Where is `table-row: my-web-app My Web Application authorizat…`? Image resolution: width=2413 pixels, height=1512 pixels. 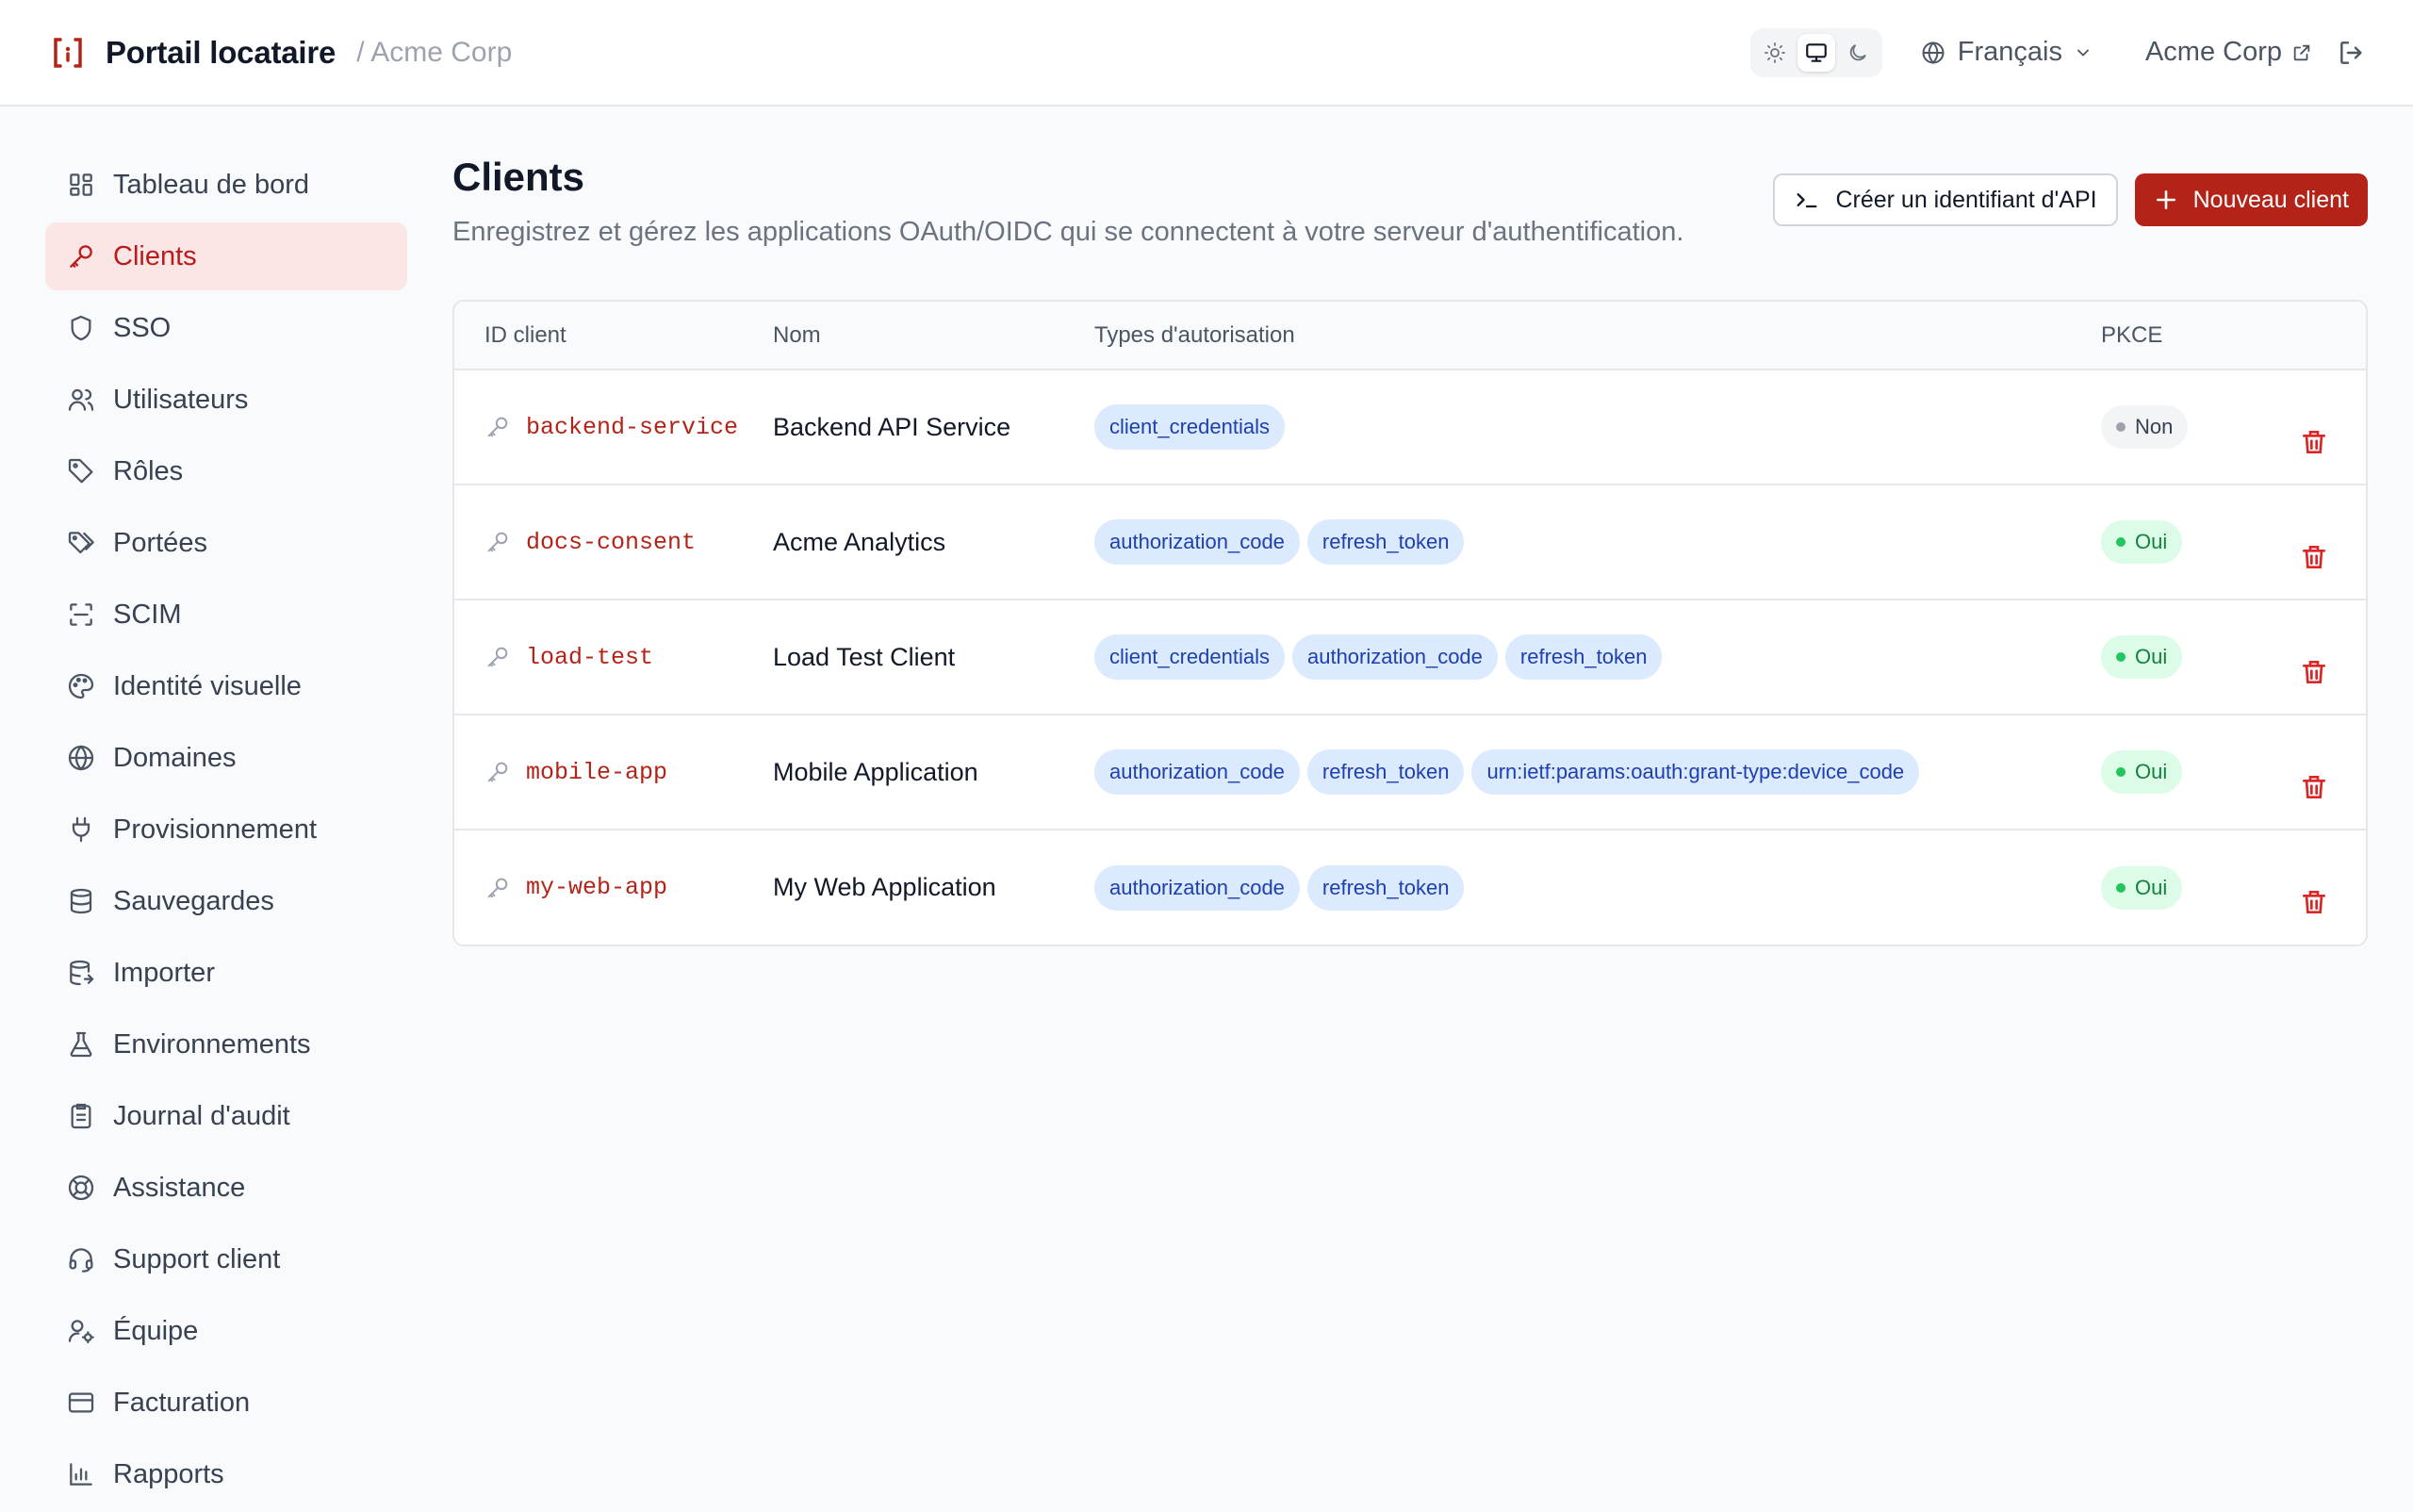 table-row: my-web-app My Web Application authorizat… is located at coordinates (1410, 888).